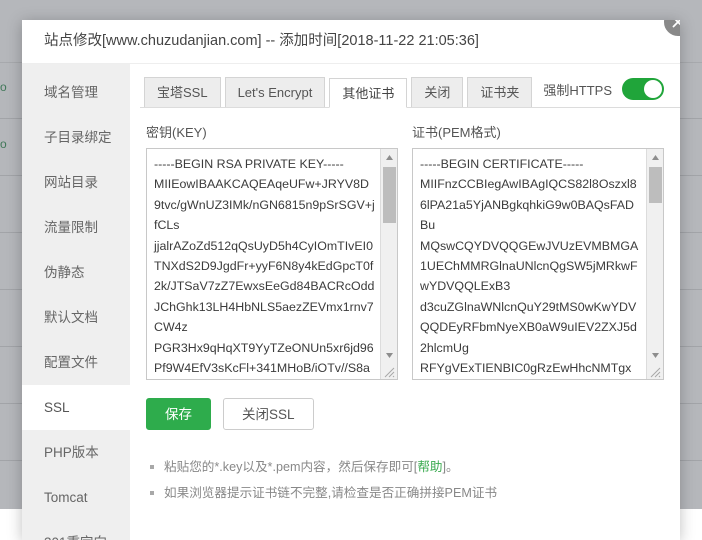  Describe the element at coordinates (182, 92) in the screenshot. I see `tab-baota-ssl: 宝塔SSL` at that location.